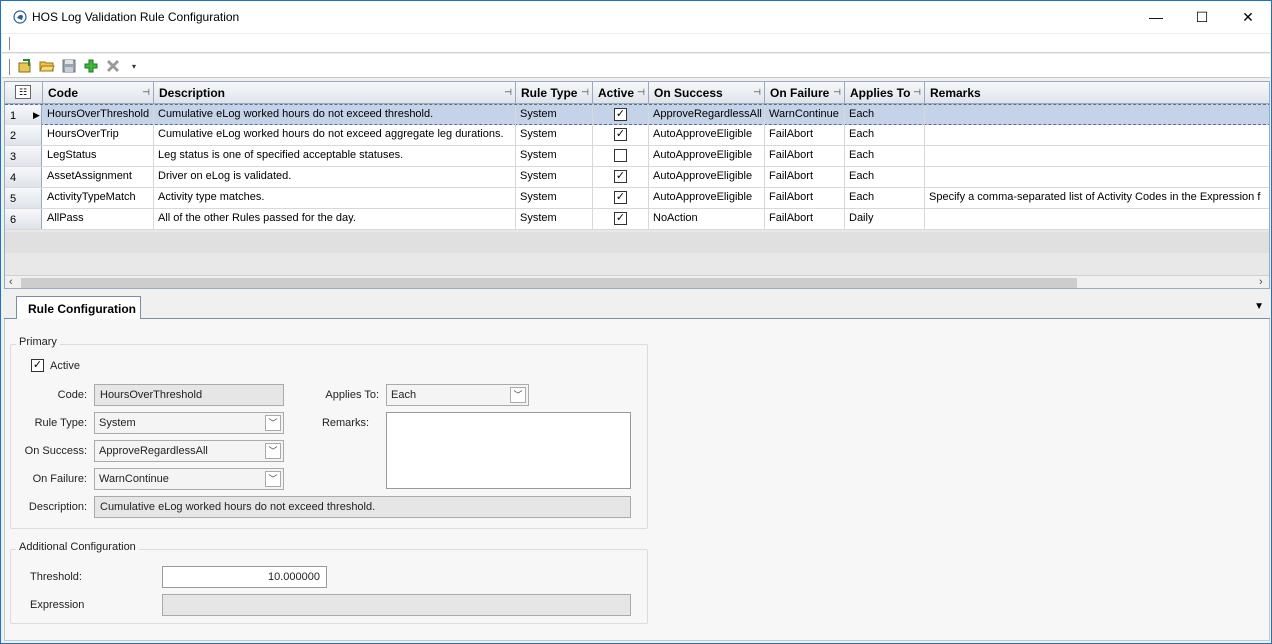  I want to click on cell-on-success: ApproveRegardlessAll, so click(707, 115).